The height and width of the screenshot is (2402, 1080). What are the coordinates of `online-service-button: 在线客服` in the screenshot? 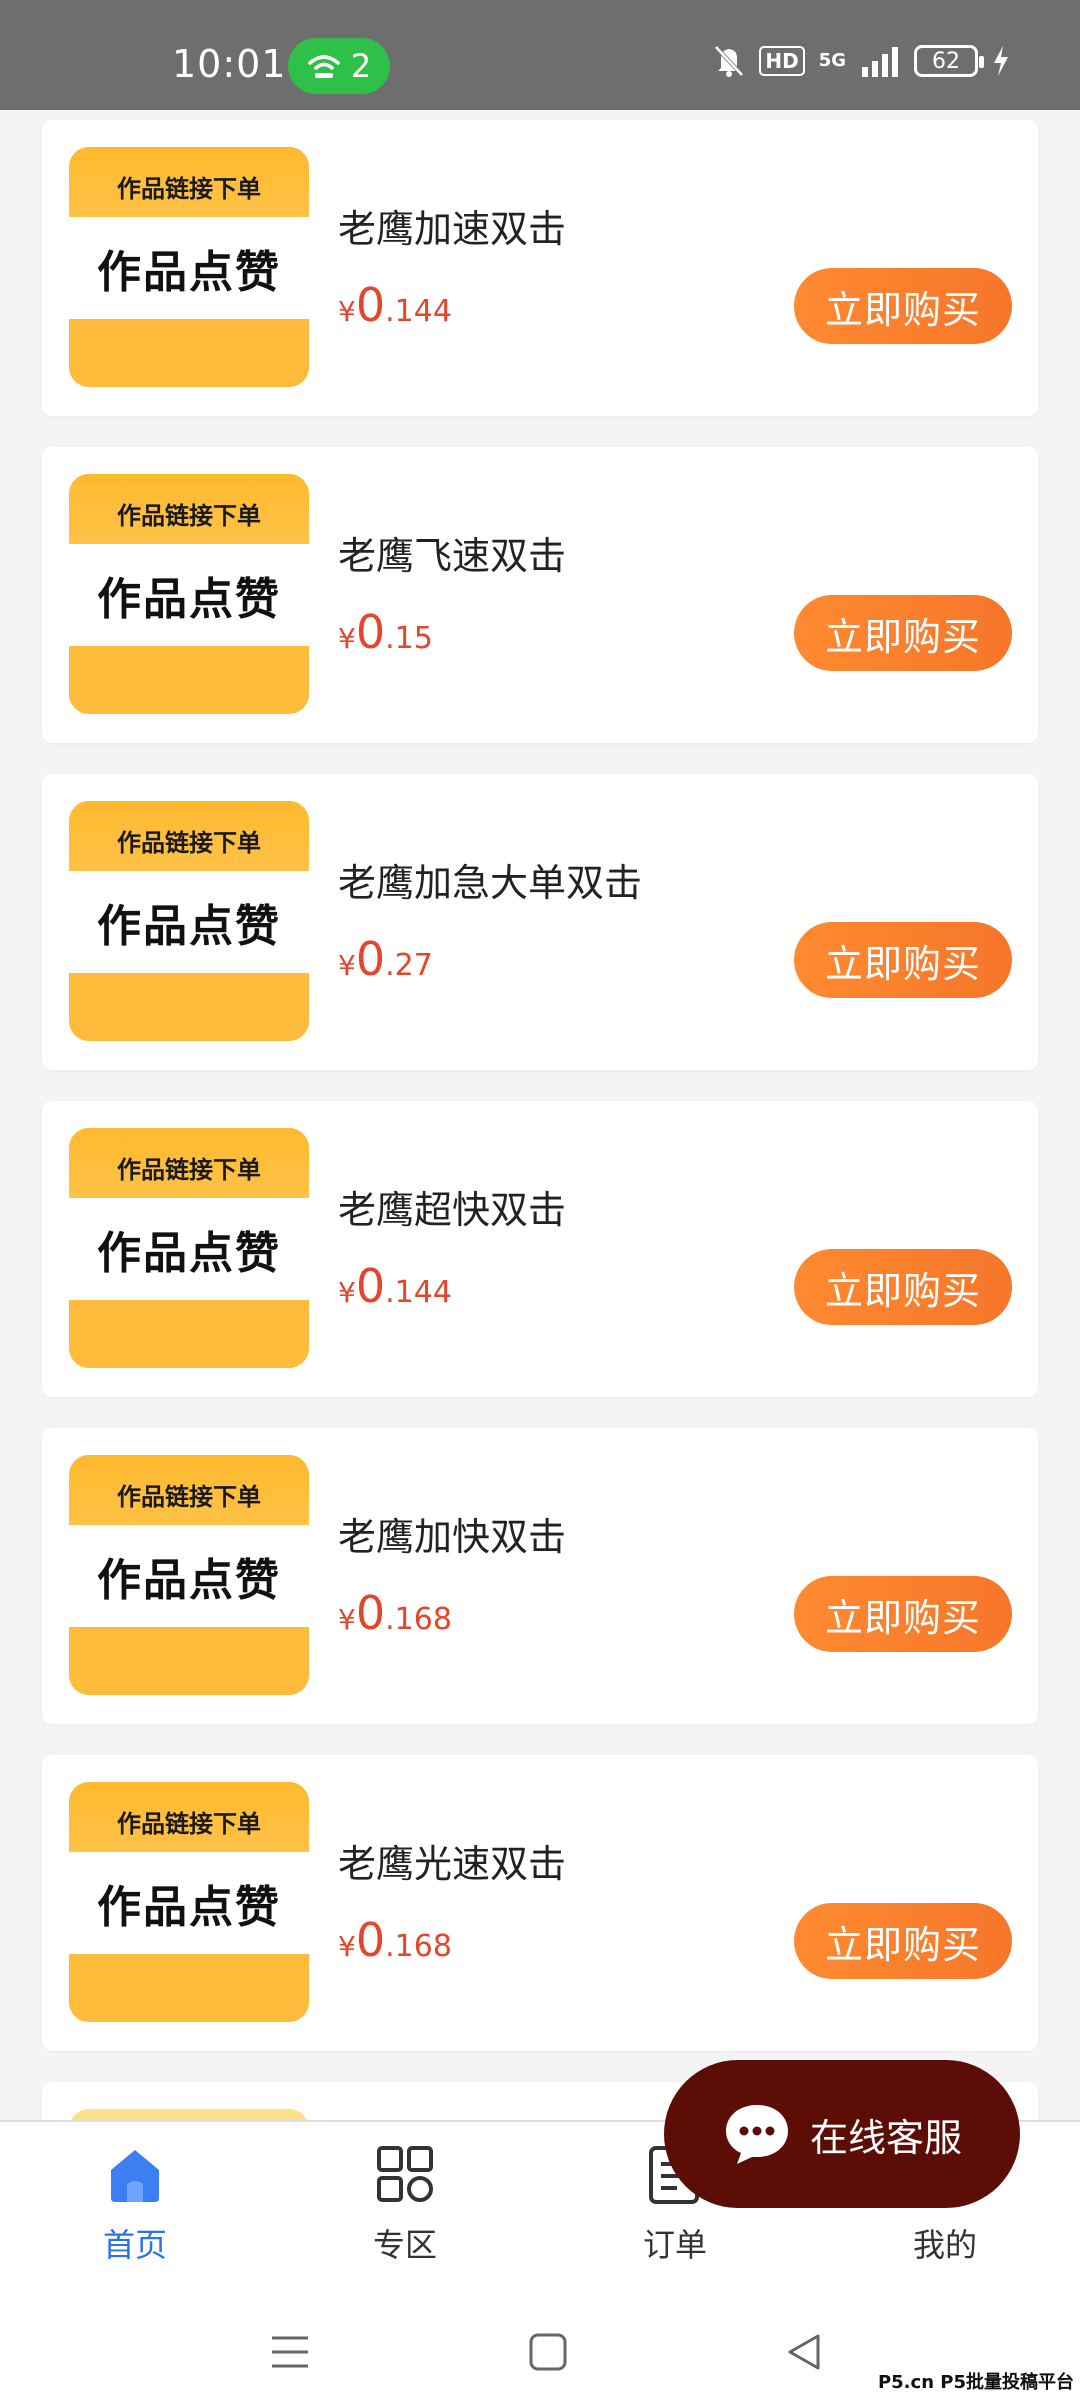 It's located at (842, 2134).